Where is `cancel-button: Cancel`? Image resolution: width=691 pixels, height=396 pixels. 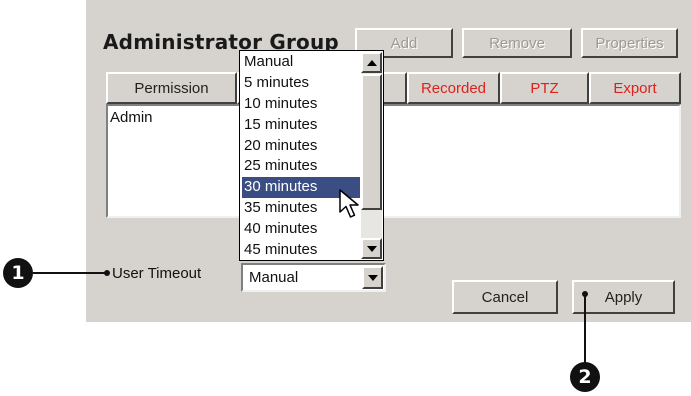 cancel-button: Cancel is located at coordinates (505, 297).